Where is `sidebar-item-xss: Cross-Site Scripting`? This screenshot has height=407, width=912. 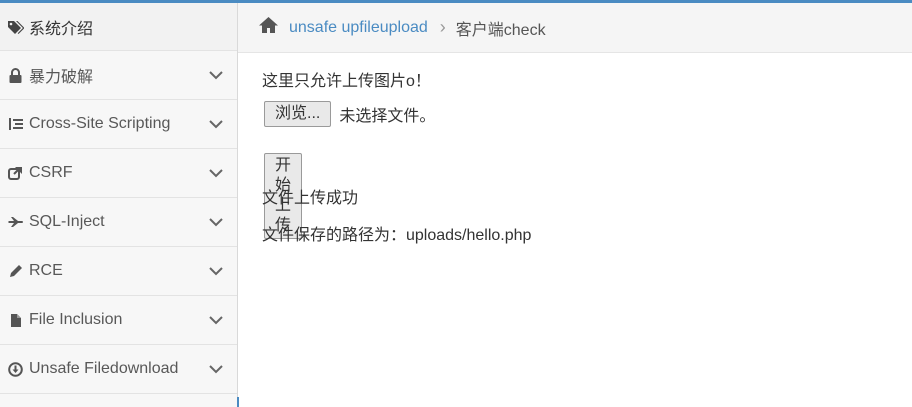 sidebar-item-xss: Cross-Site Scripting is located at coordinates (118, 124).